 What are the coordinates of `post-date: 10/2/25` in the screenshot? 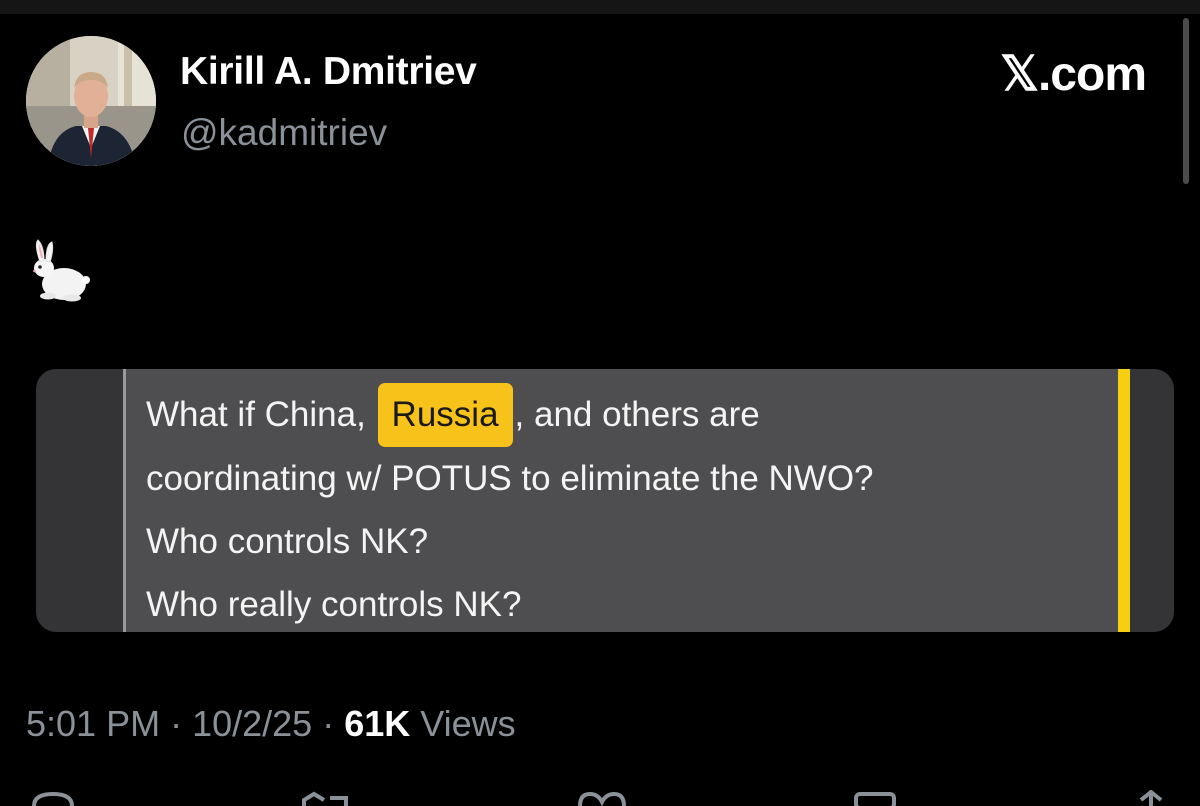 It's located at (252, 723).